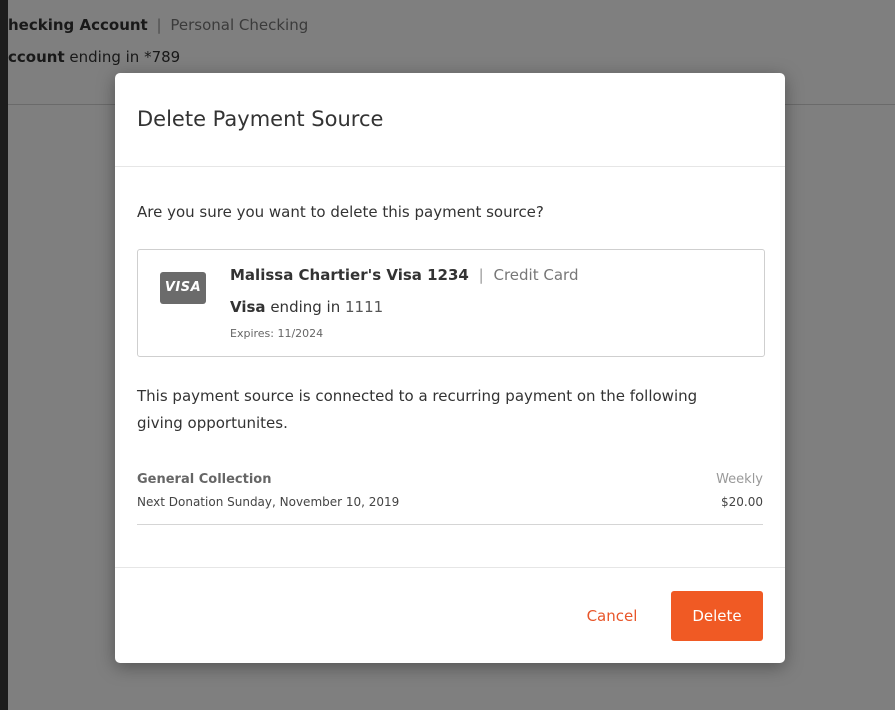 This screenshot has height=710, width=895. I want to click on card-ending-text: ending in, so click(305, 307).